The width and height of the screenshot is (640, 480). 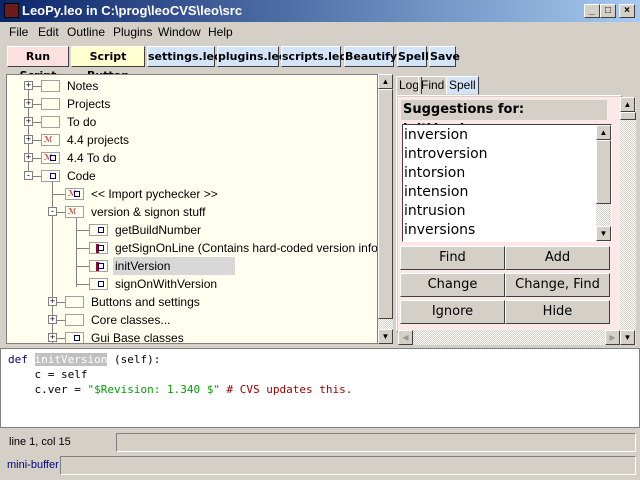 I want to click on add-button: Add, so click(x=557, y=258).